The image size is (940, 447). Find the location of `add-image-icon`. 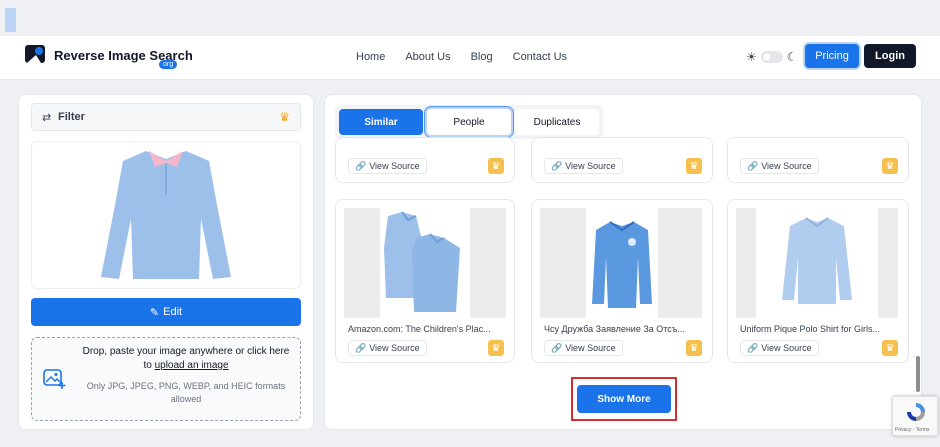

add-image-icon is located at coordinates (54, 379).